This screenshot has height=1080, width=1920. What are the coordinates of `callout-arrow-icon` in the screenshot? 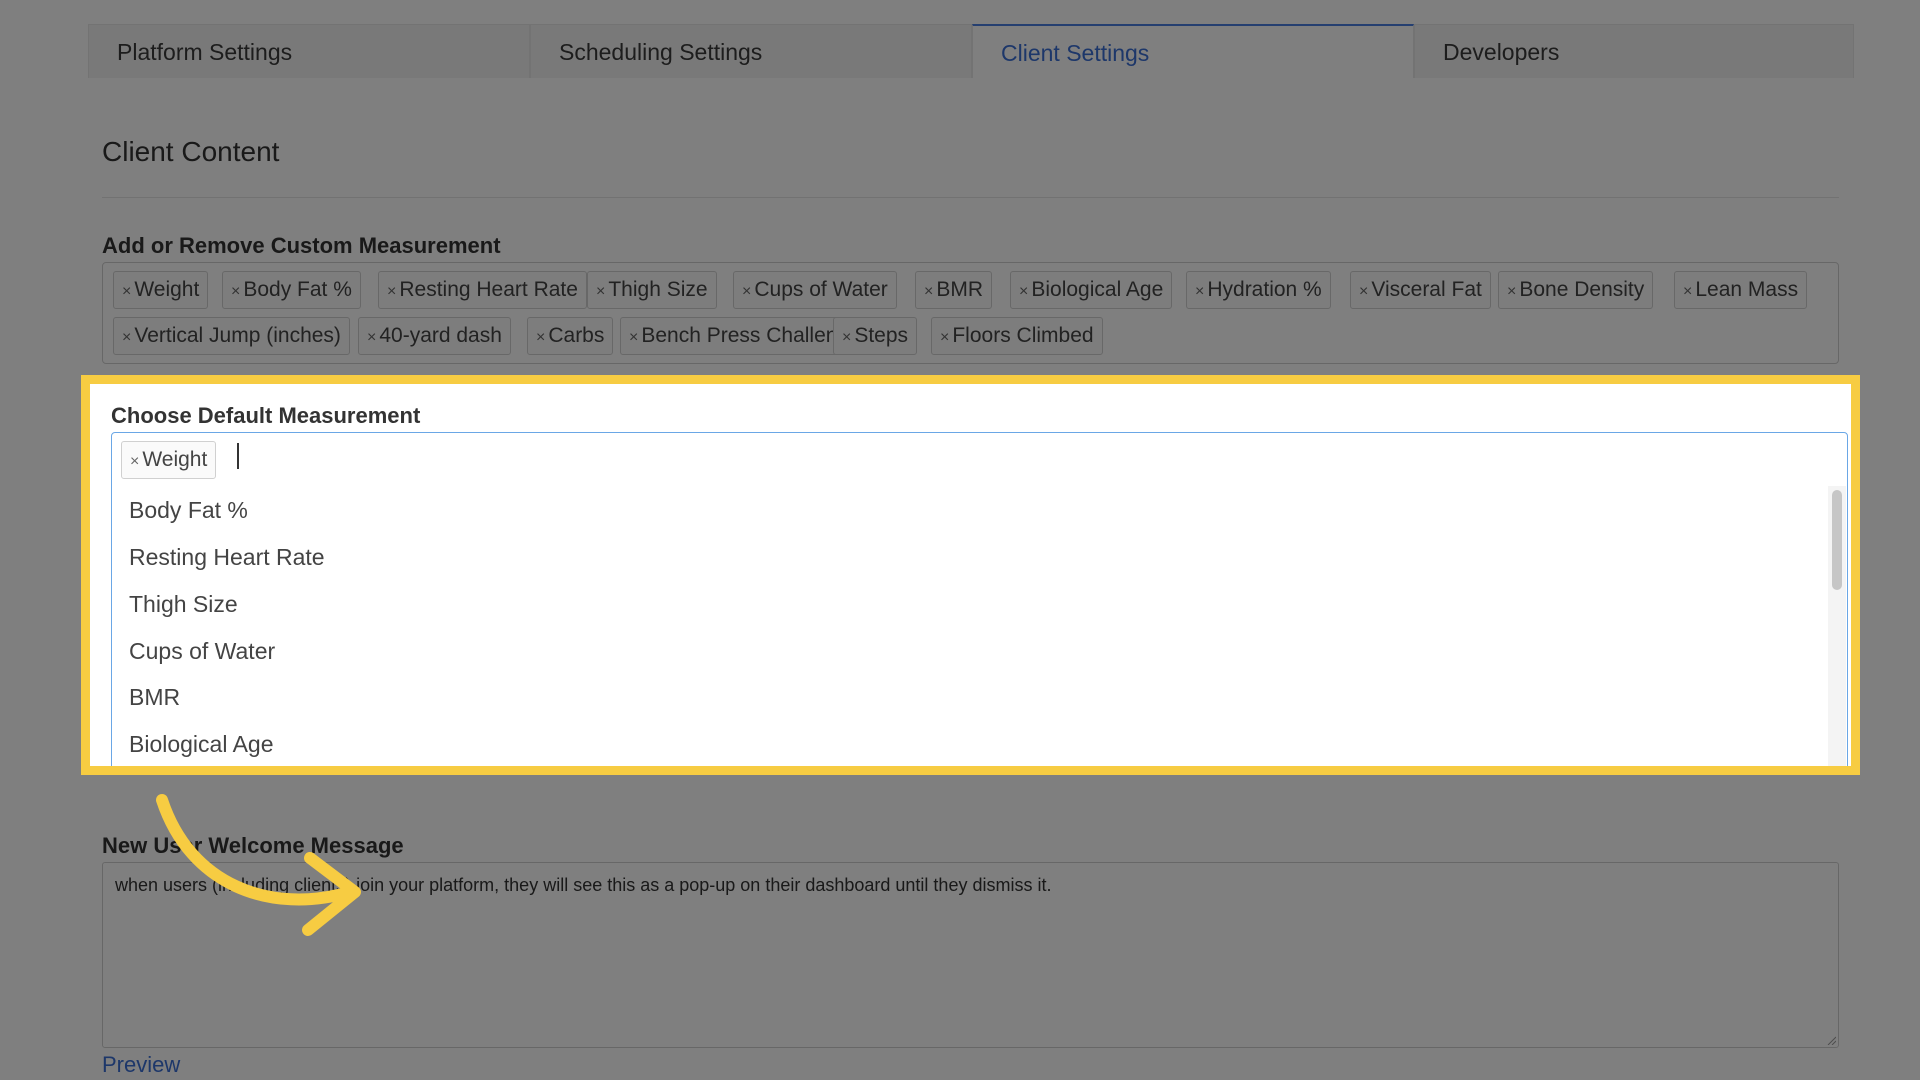 It's located at (258, 865).